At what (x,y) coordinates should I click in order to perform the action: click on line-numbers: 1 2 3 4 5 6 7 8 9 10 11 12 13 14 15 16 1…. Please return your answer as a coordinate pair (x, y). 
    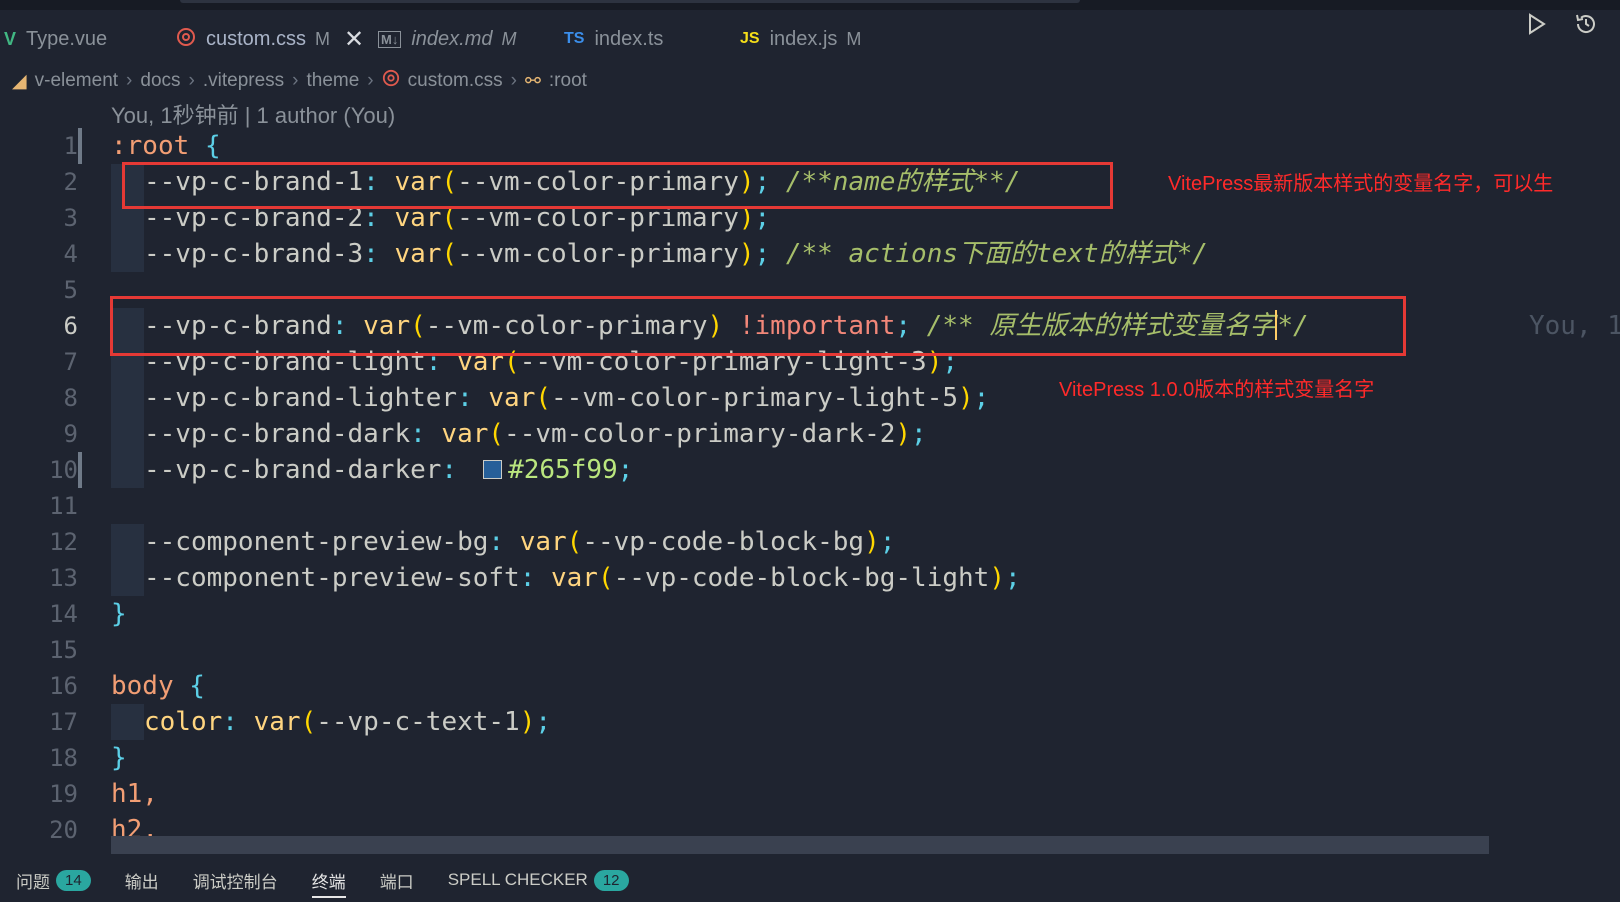
    Looking at the image, I should click on (39, 488).